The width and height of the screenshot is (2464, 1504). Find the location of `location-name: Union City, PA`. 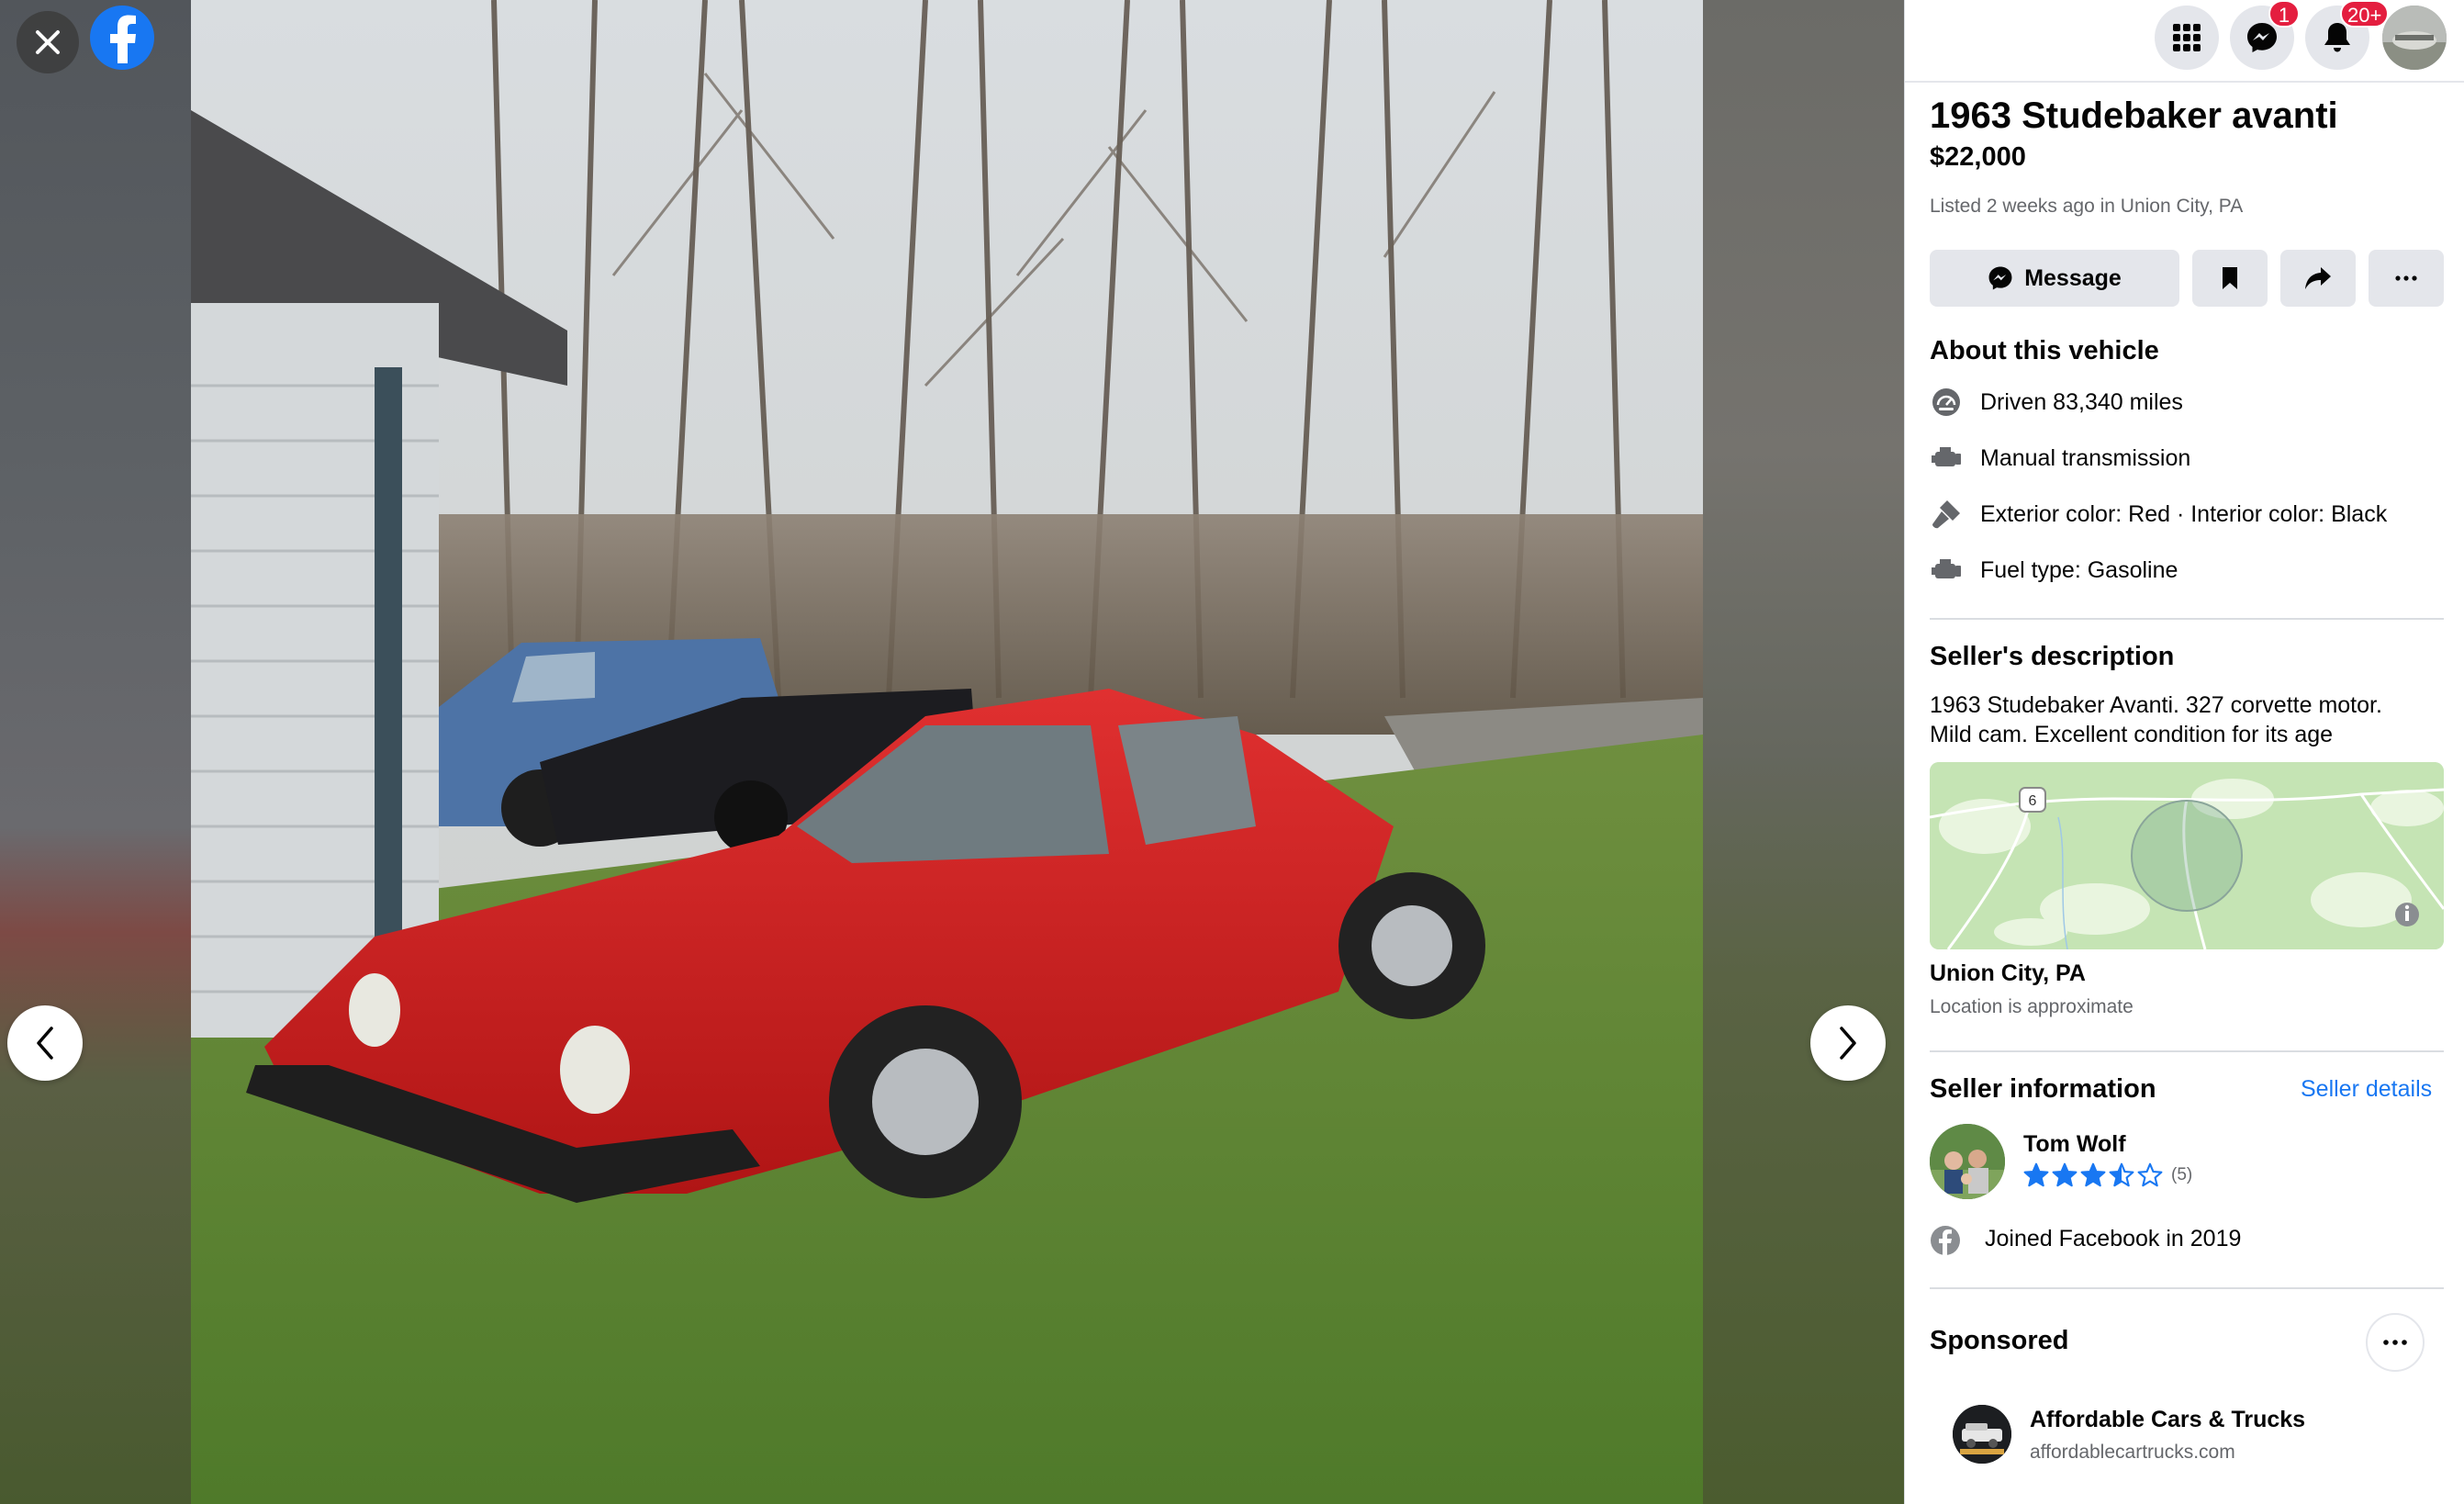

location-name: Union City, PA is located at coordinates (2008, 973).